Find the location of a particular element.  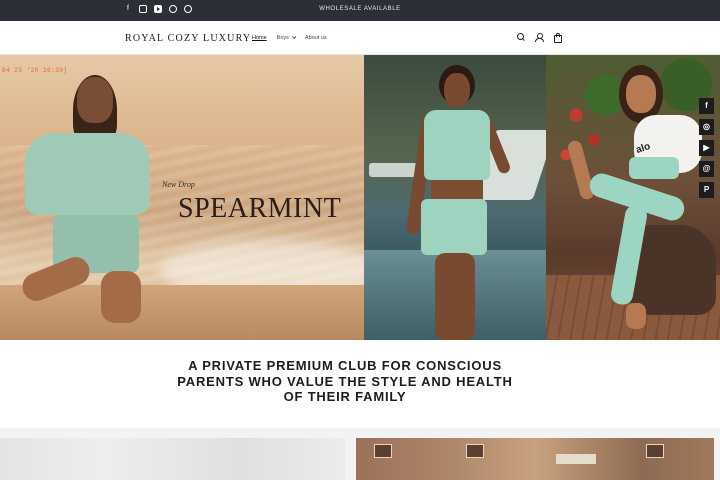

announcement-text: WHOLESALE AVAILABLE is located at coordinates (360, 9).